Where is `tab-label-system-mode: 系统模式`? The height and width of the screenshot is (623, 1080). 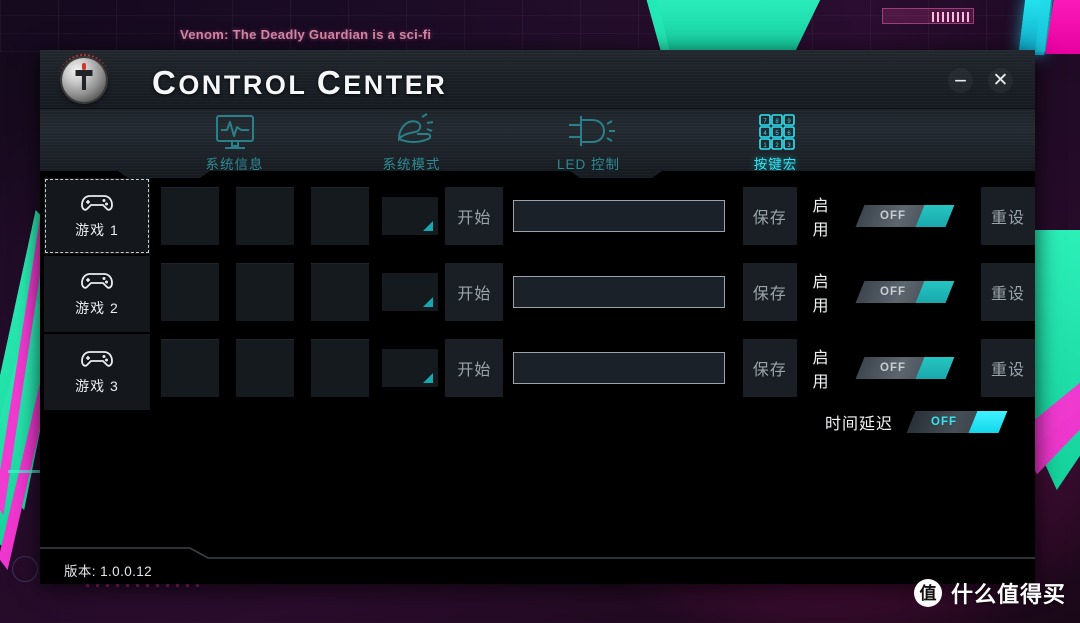 tab-label-system-mode: 系统模式 is located at coordinates (411, 164).